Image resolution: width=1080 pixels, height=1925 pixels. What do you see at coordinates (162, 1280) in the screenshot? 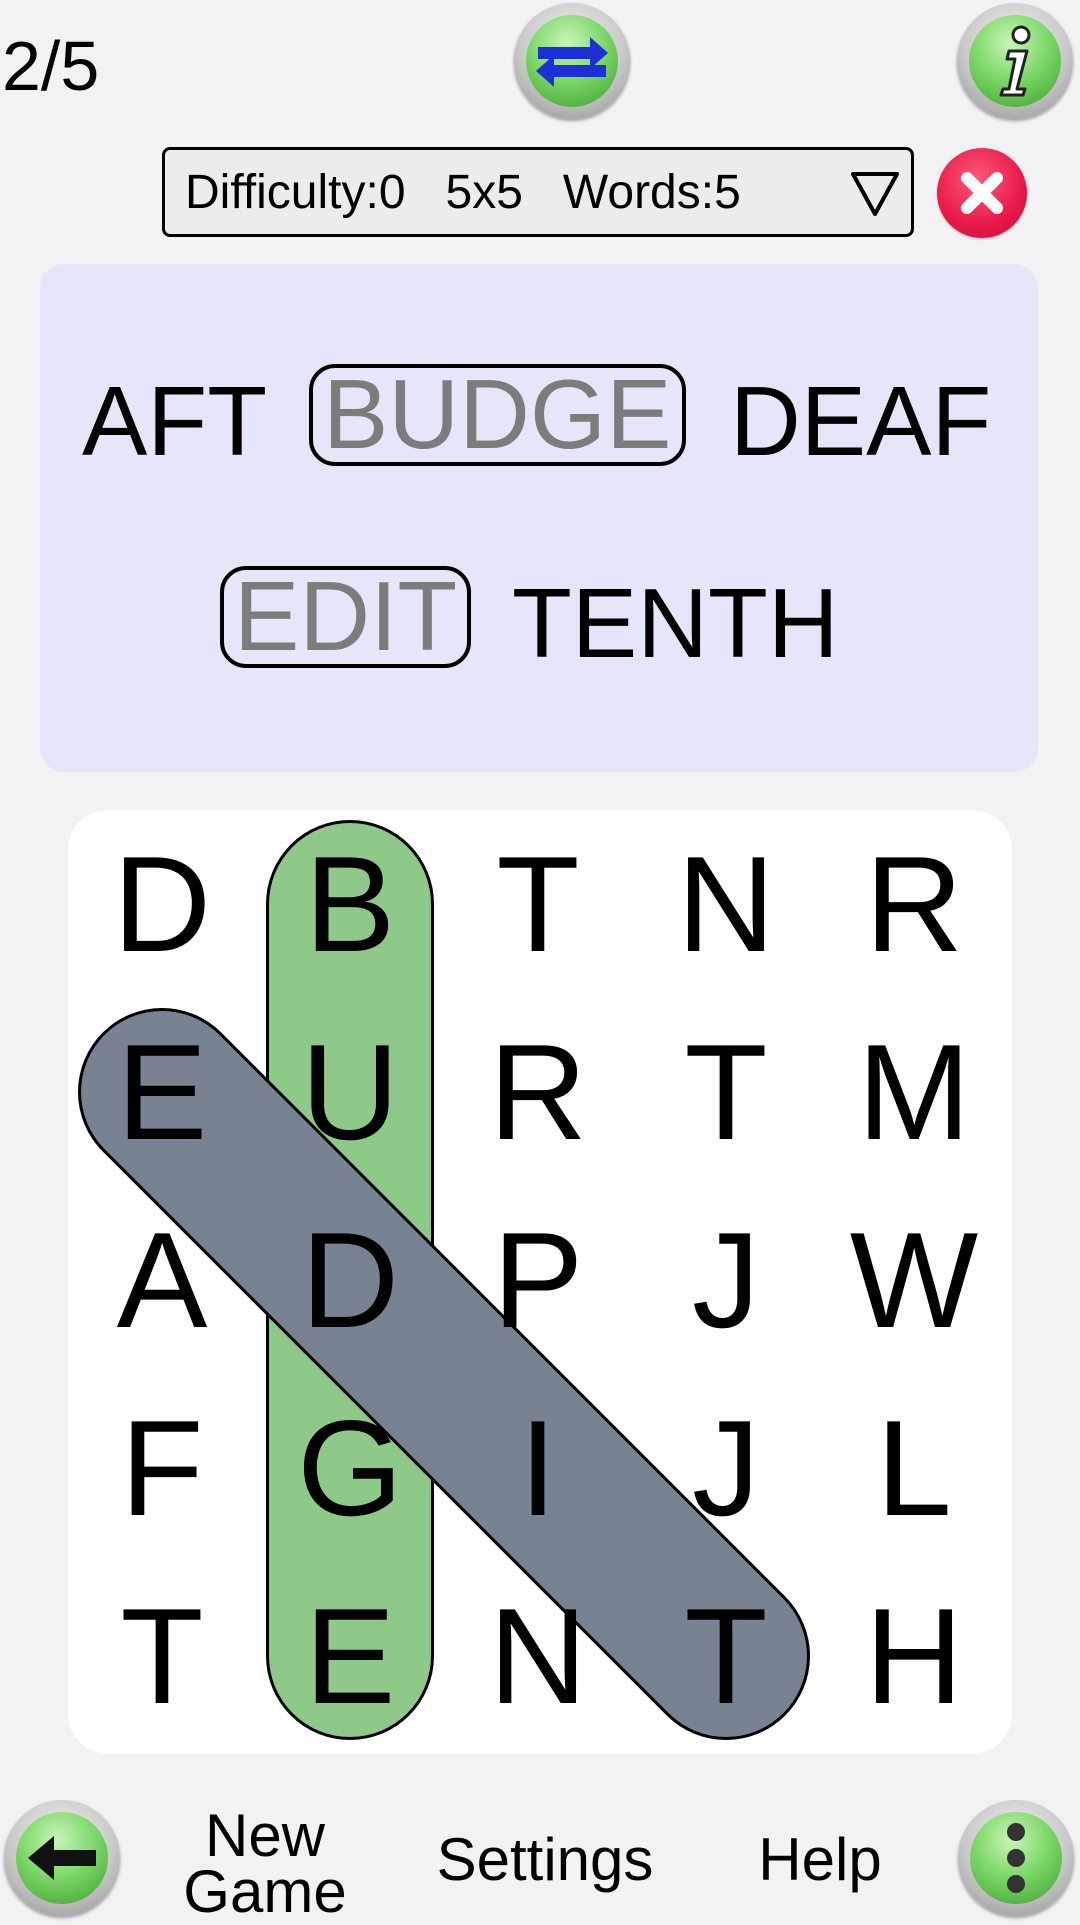
I see `grid-cell: A` at bounding box center [162, 1280].